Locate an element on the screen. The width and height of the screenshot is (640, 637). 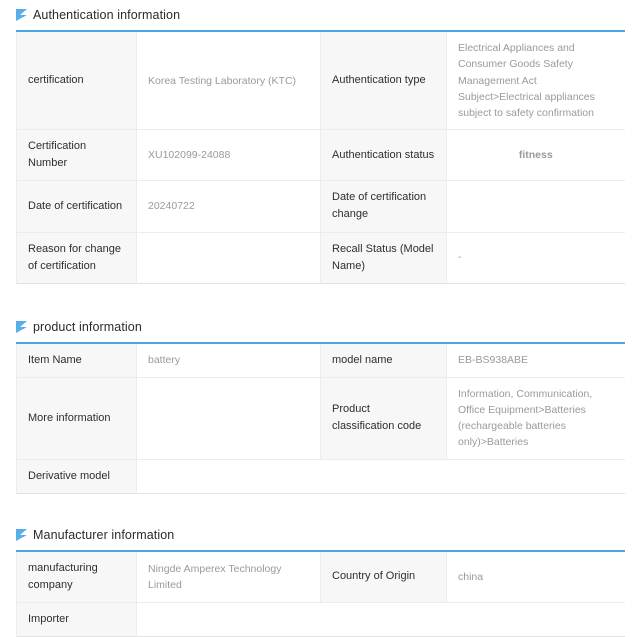
section-header: Authentication information is located at coordinates (320, 15).